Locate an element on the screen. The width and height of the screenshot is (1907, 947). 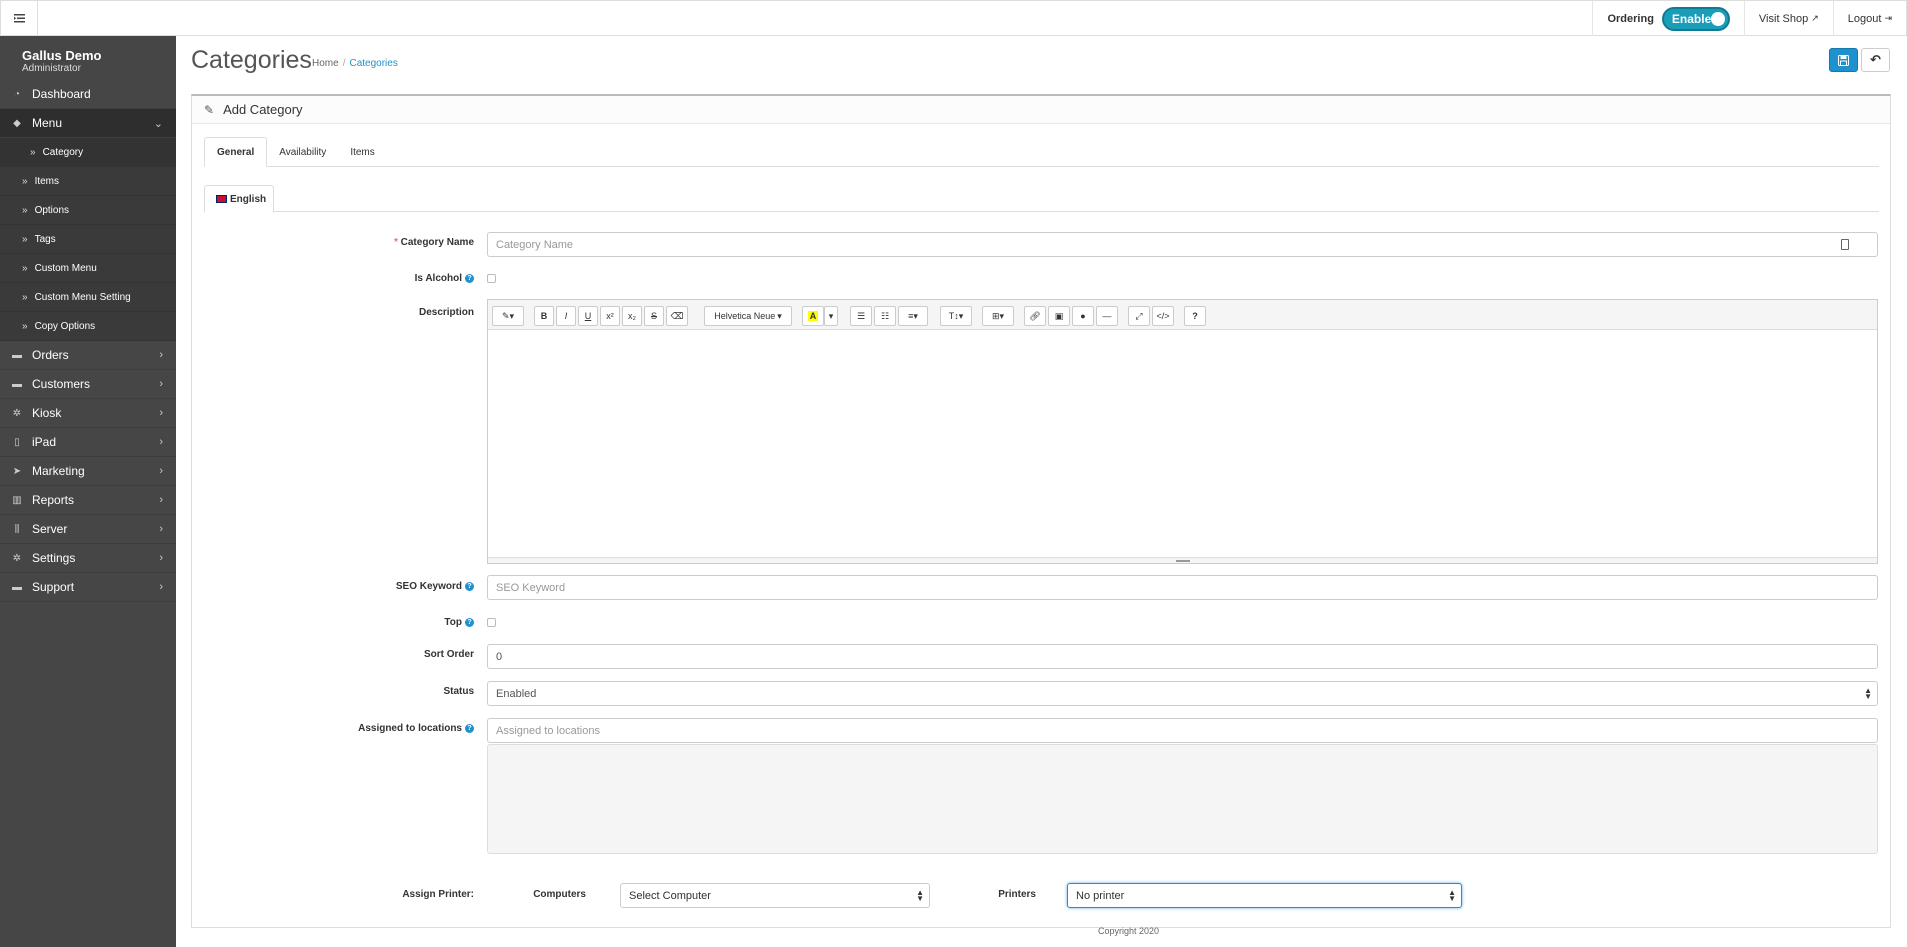
bold-button: B is located at coordinates (544, 316).